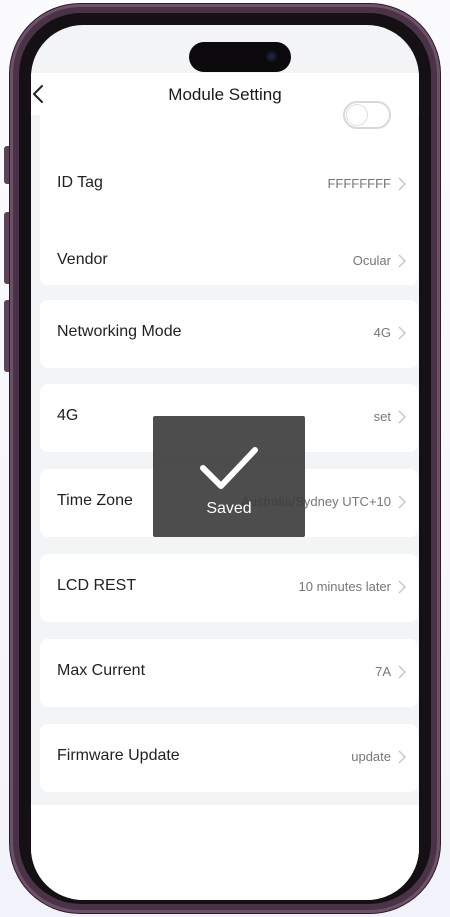 This screenshot has width=450, height=917. I want to click on row-firmware-update: Firmware Update update, so click(229, 756).